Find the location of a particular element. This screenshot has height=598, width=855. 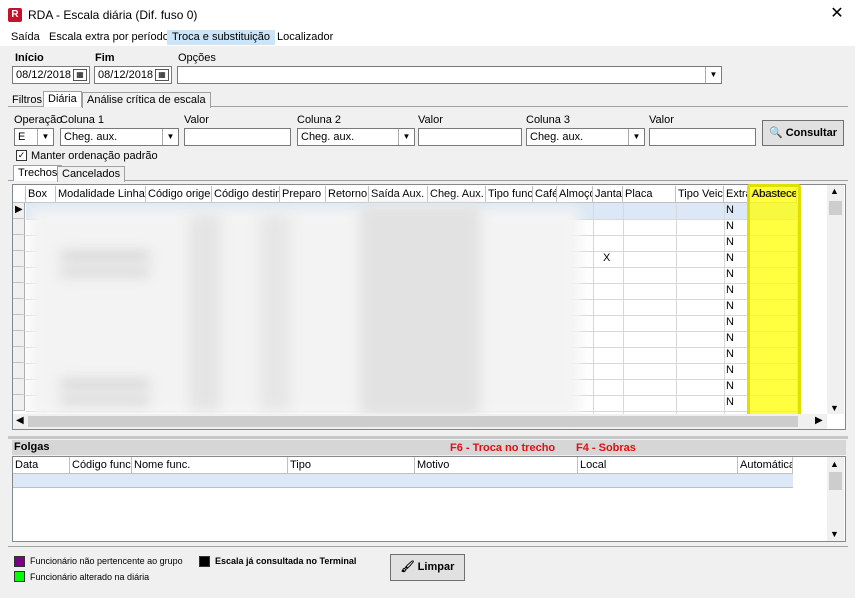

row-indicator-current: ▶ is located at coordinates (19, 211).